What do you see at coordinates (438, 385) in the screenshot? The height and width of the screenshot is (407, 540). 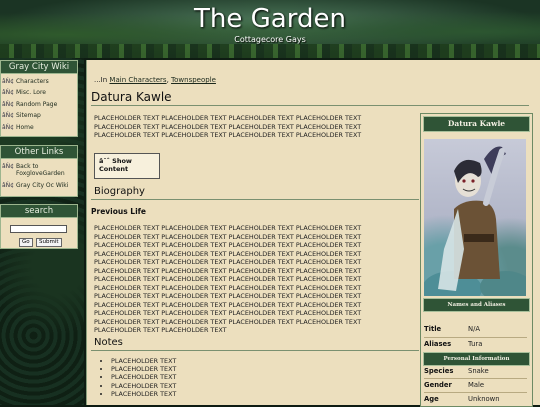 I see `gender-label: Gender` at bounding box center [438, 385].